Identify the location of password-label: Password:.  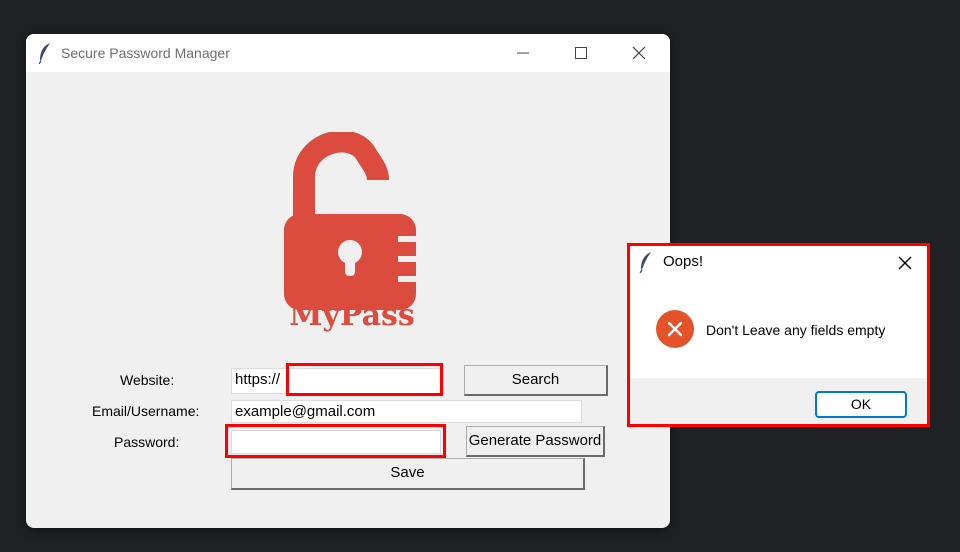
(147, 442).